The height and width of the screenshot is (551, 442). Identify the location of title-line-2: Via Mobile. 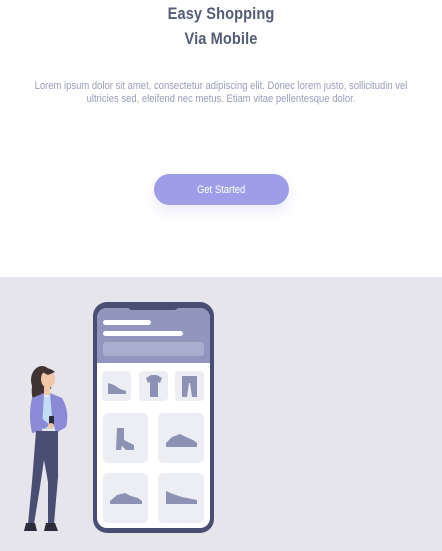
(221, 38).